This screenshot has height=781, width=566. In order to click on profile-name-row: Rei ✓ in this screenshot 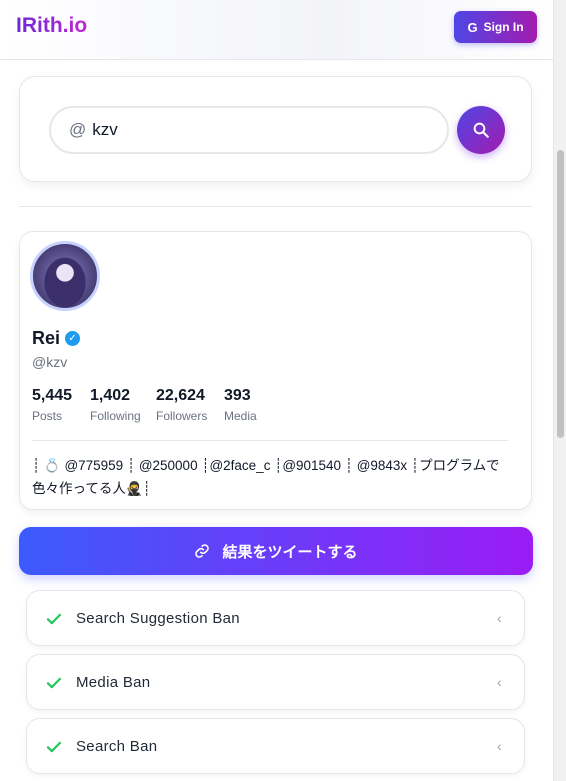, I will do `click(56, 338)`.